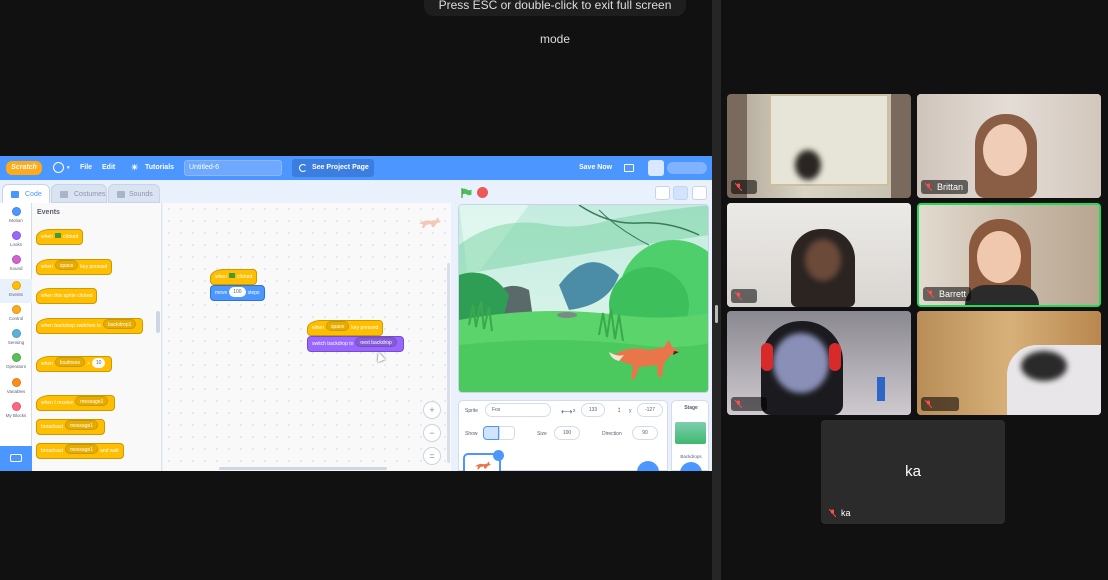  Describe the element at coordinates (432, 410) in the screenshot. I see `zoom-in-button: +` at that location.